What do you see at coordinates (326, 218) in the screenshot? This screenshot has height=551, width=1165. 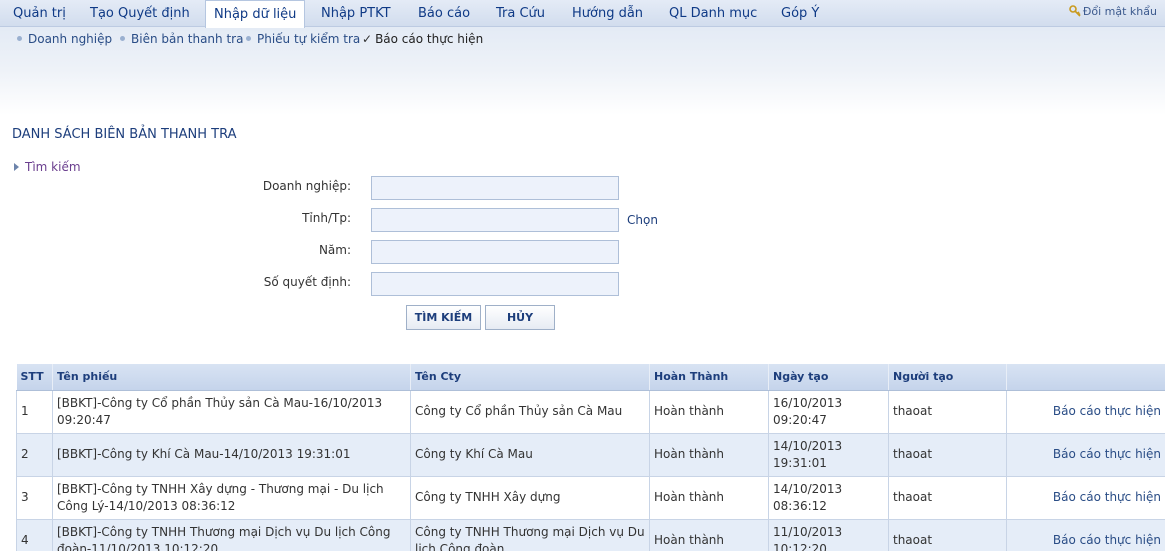 I see `label-tinh-tp: Tỉnh/Tp:` at bounding box center [326, 218].